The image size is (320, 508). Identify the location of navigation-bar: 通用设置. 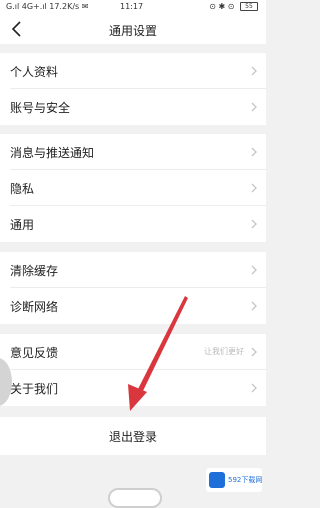
(133, 29).